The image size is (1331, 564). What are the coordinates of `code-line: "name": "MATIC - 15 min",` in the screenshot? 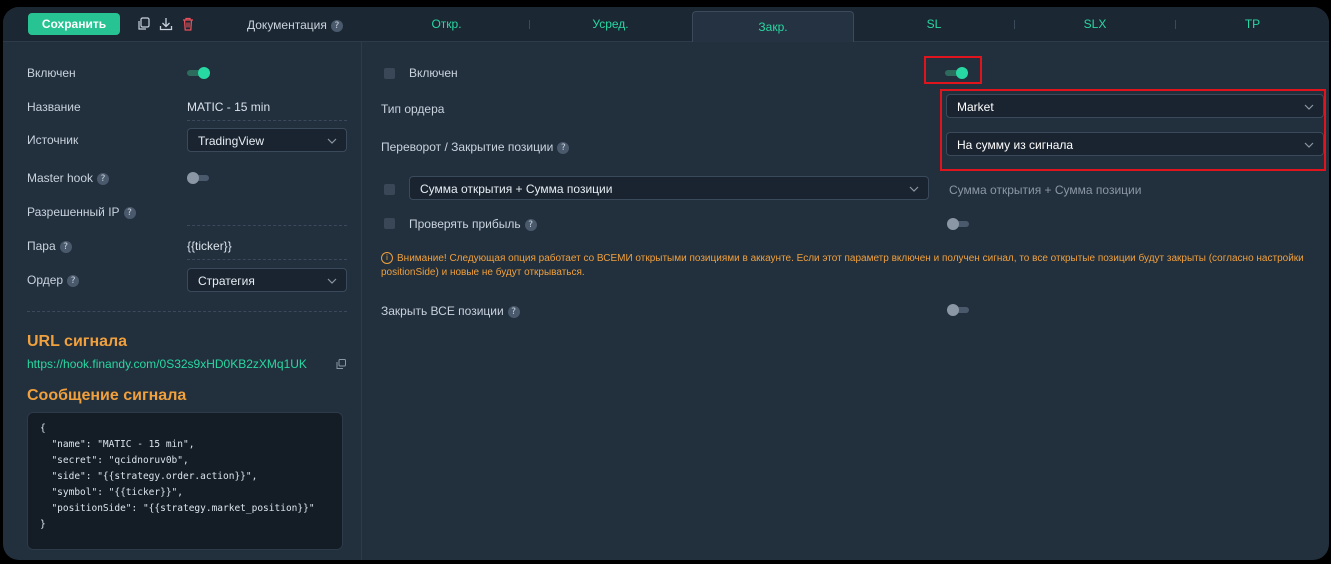 It's located at (117, 444).